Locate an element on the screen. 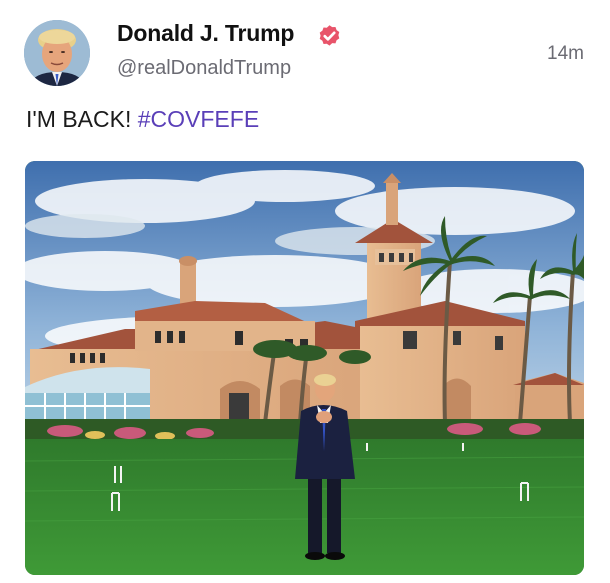  author-handle: @realDonaldTrump is located at coordinates (204, 68).